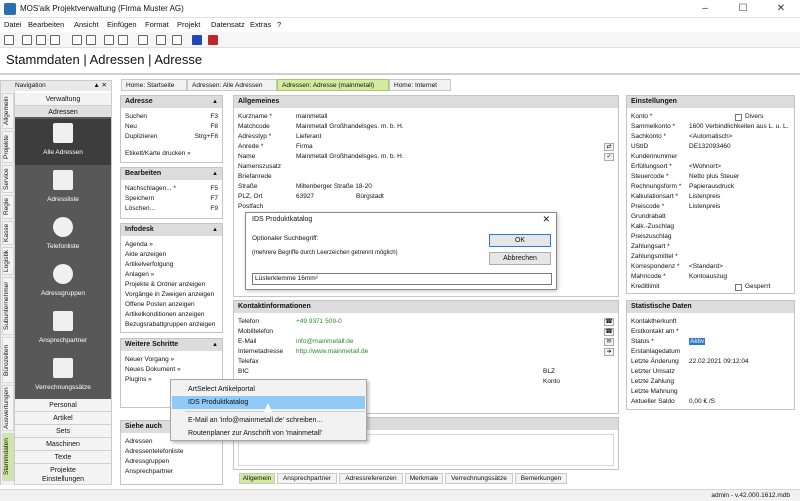  What do you see at coordinates (710, 136) in the screenshot?
I see `input-sachkonto: <Automatisch>` at bounding box center [710, 136].